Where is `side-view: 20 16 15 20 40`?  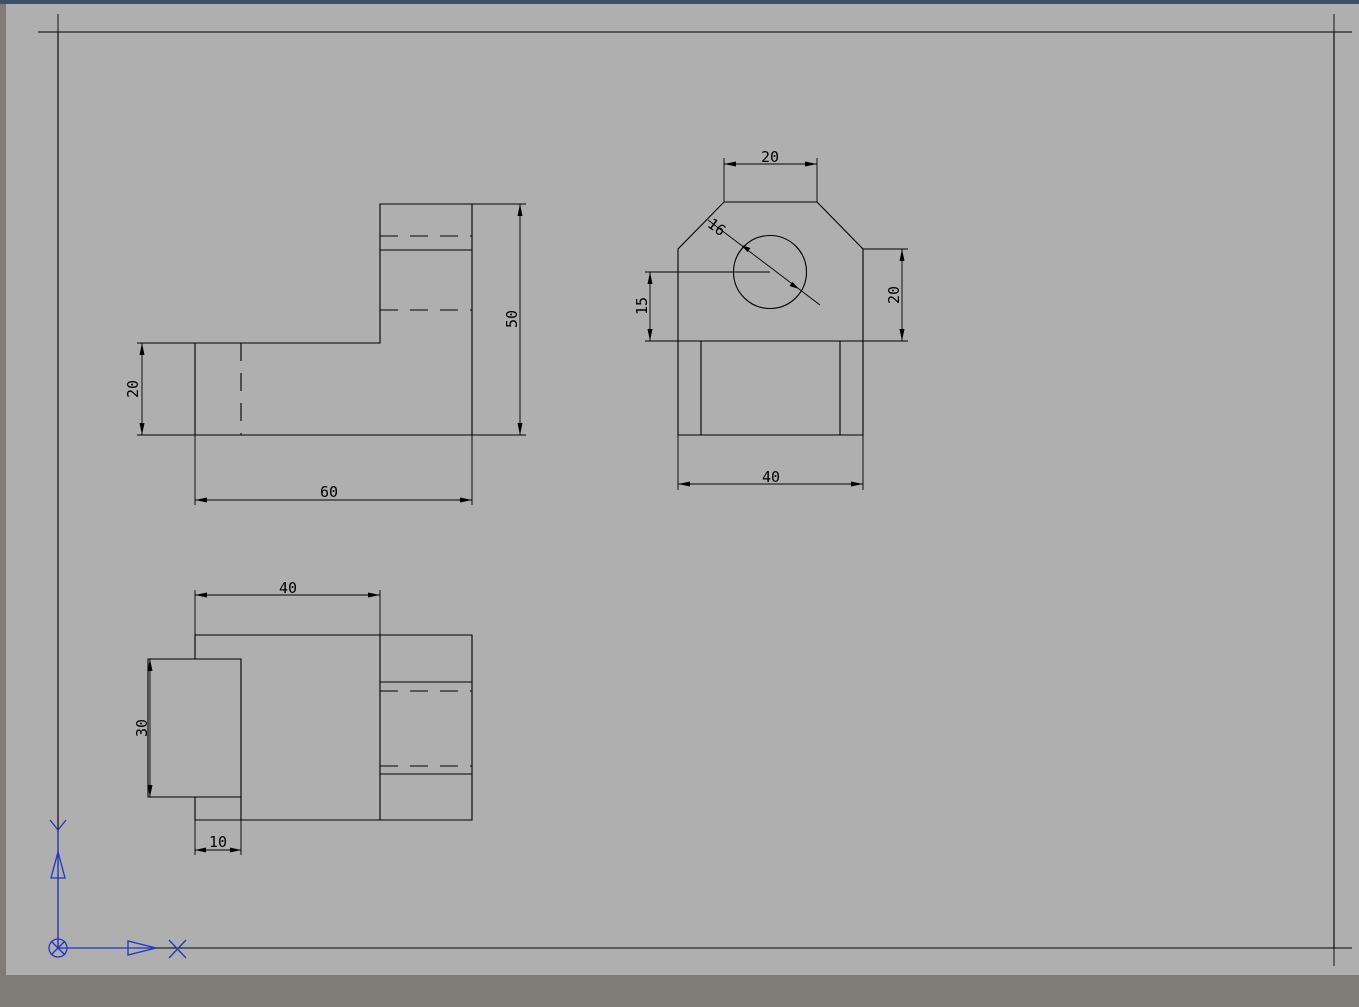 side-view: 20 16 15 20 40 is located at coordinates (770, 319).